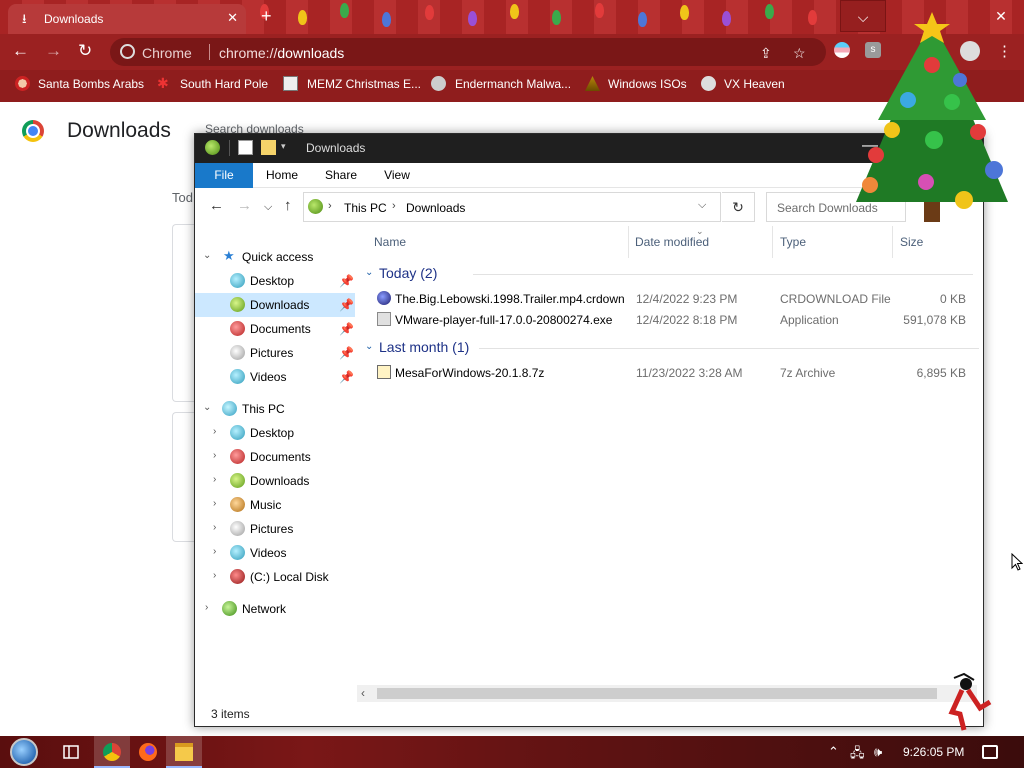 This screenshot has height=768, width=1024. What do you see at coordinates (669, 274) in the screenshot?
I see `group-today: ⌄ Today (2)` at bounding box center [669, 274].